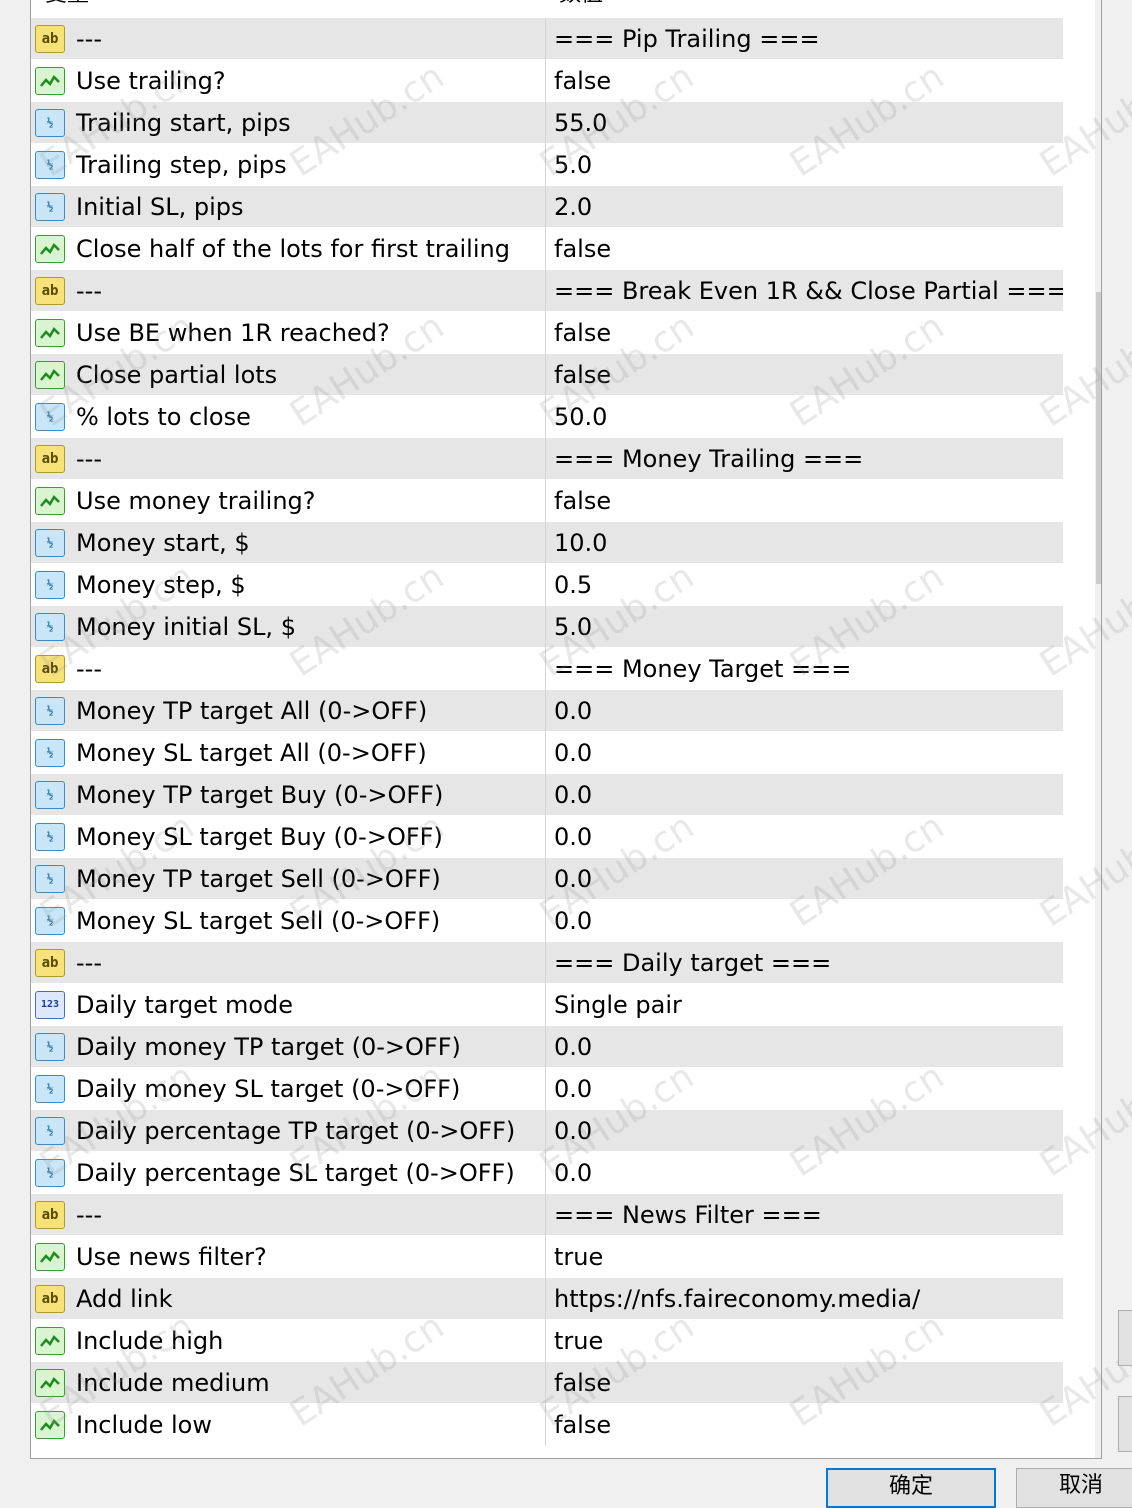 This screenshot has height=1508, width=1132. Describe the element at coordinates (1098, 729) in the screenshot. I see `vertical-scrollbar: ⌄` at that location.